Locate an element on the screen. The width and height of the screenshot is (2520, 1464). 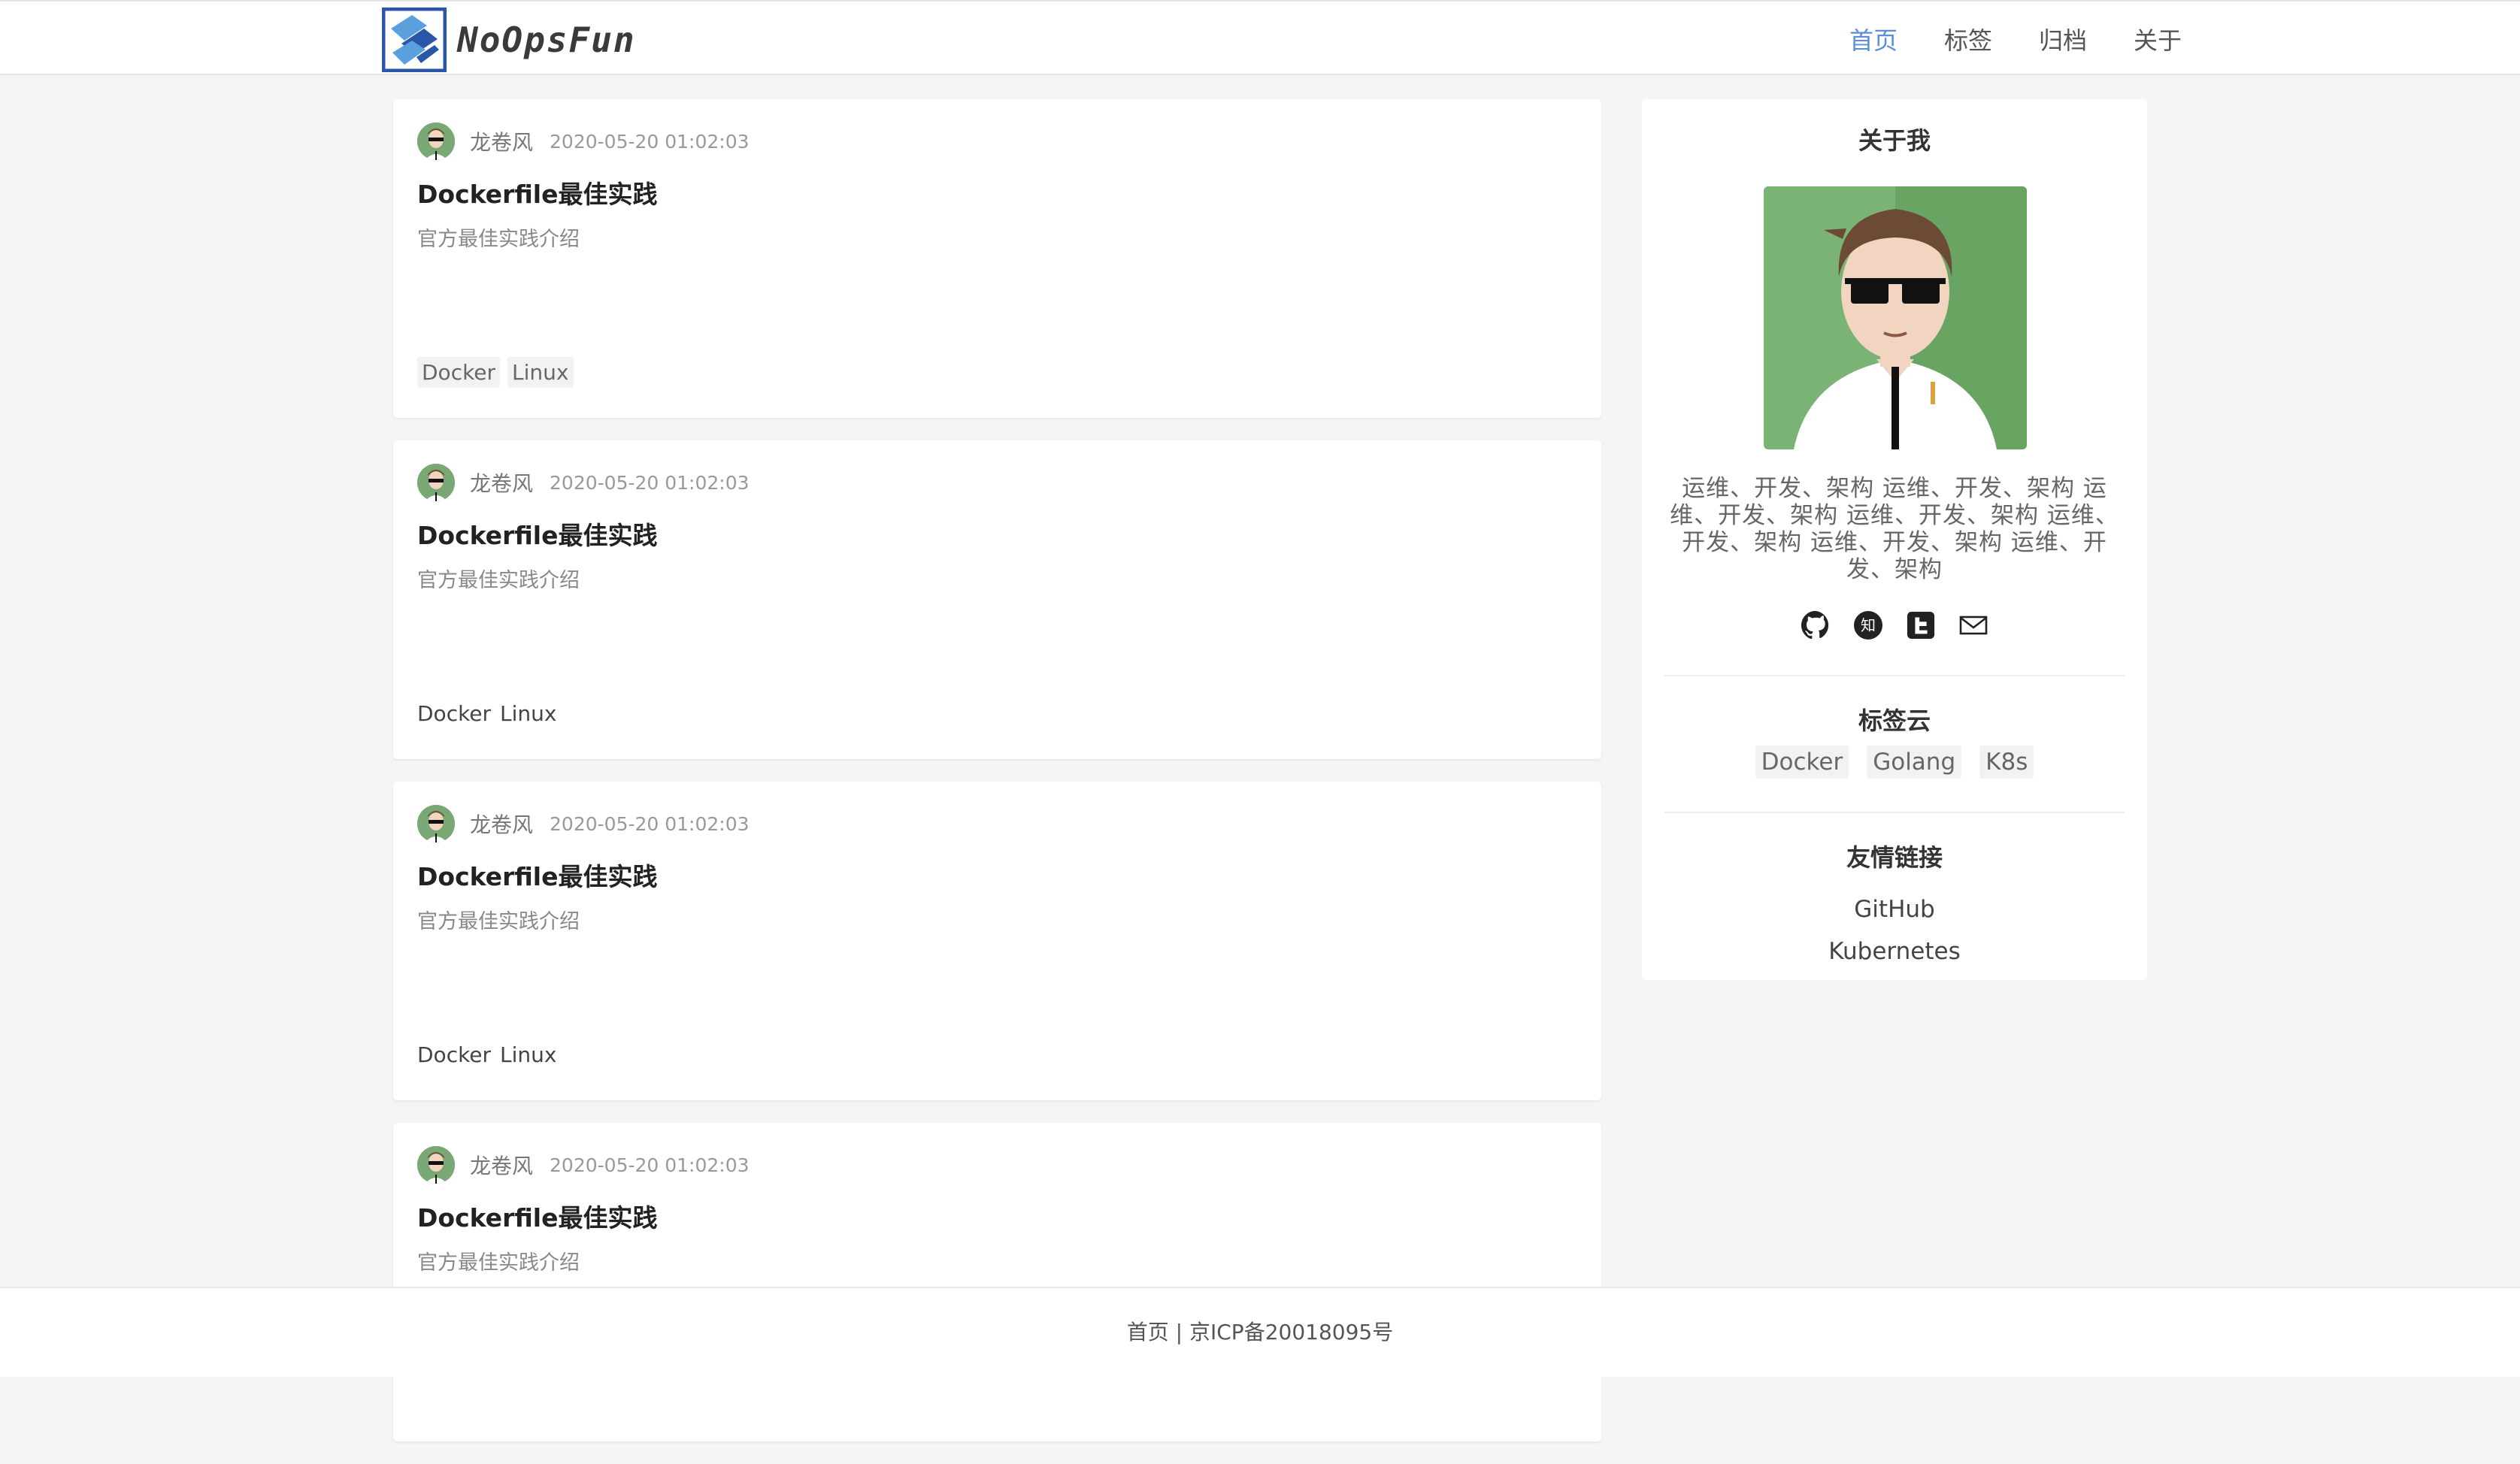
footer-text: 首页 | 京ICP备20018095号 is located at coordinates (1260, 1333).